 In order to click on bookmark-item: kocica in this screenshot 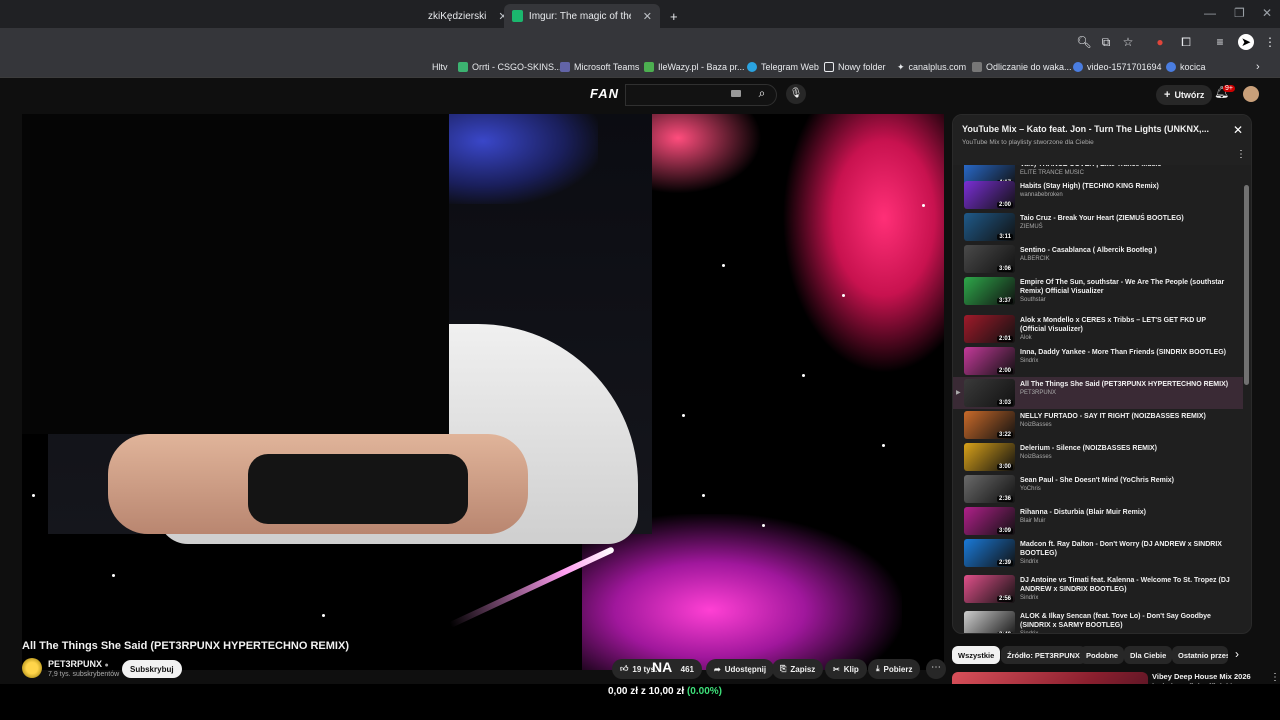, I will do `click(1186, 67)`.